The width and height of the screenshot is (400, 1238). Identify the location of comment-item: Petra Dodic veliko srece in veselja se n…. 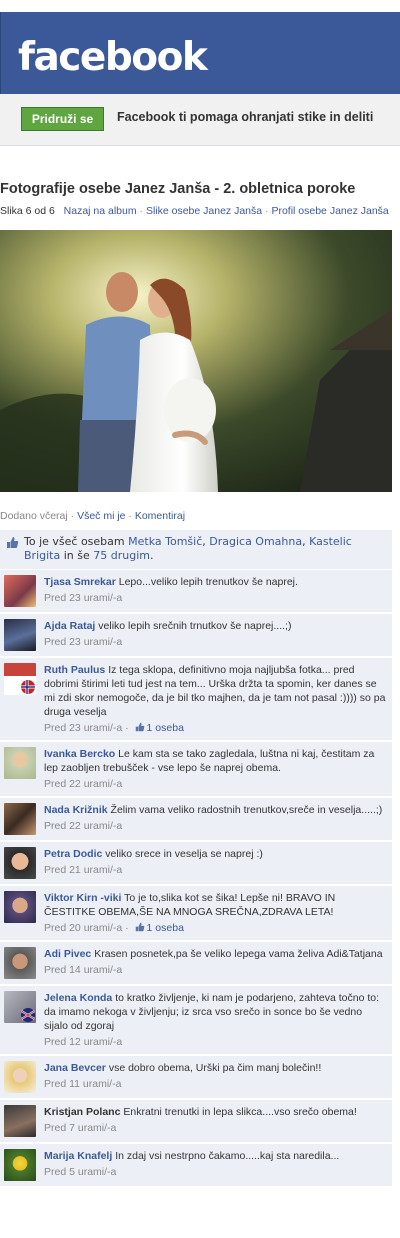
(196, 864).